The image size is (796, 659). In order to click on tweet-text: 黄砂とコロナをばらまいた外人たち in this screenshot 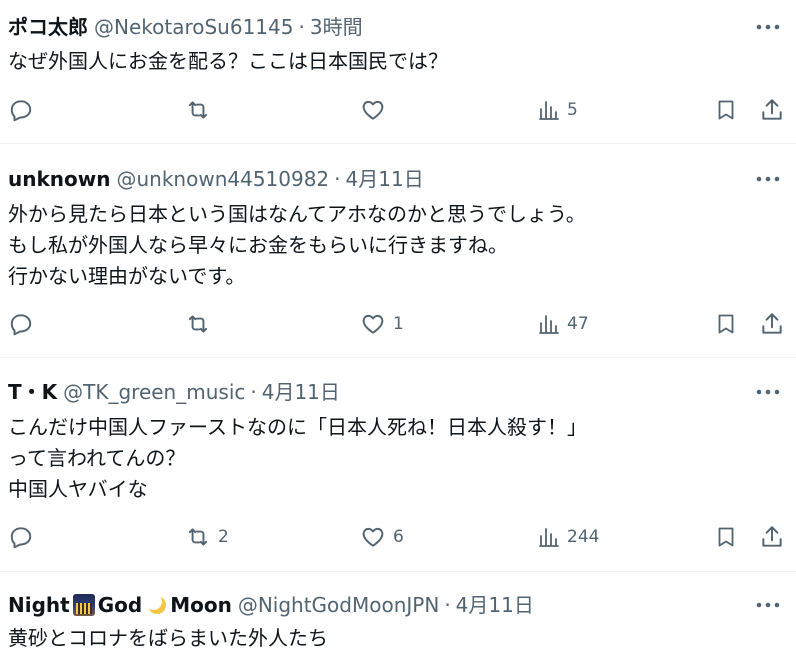, I will do `click(168, 638)`.